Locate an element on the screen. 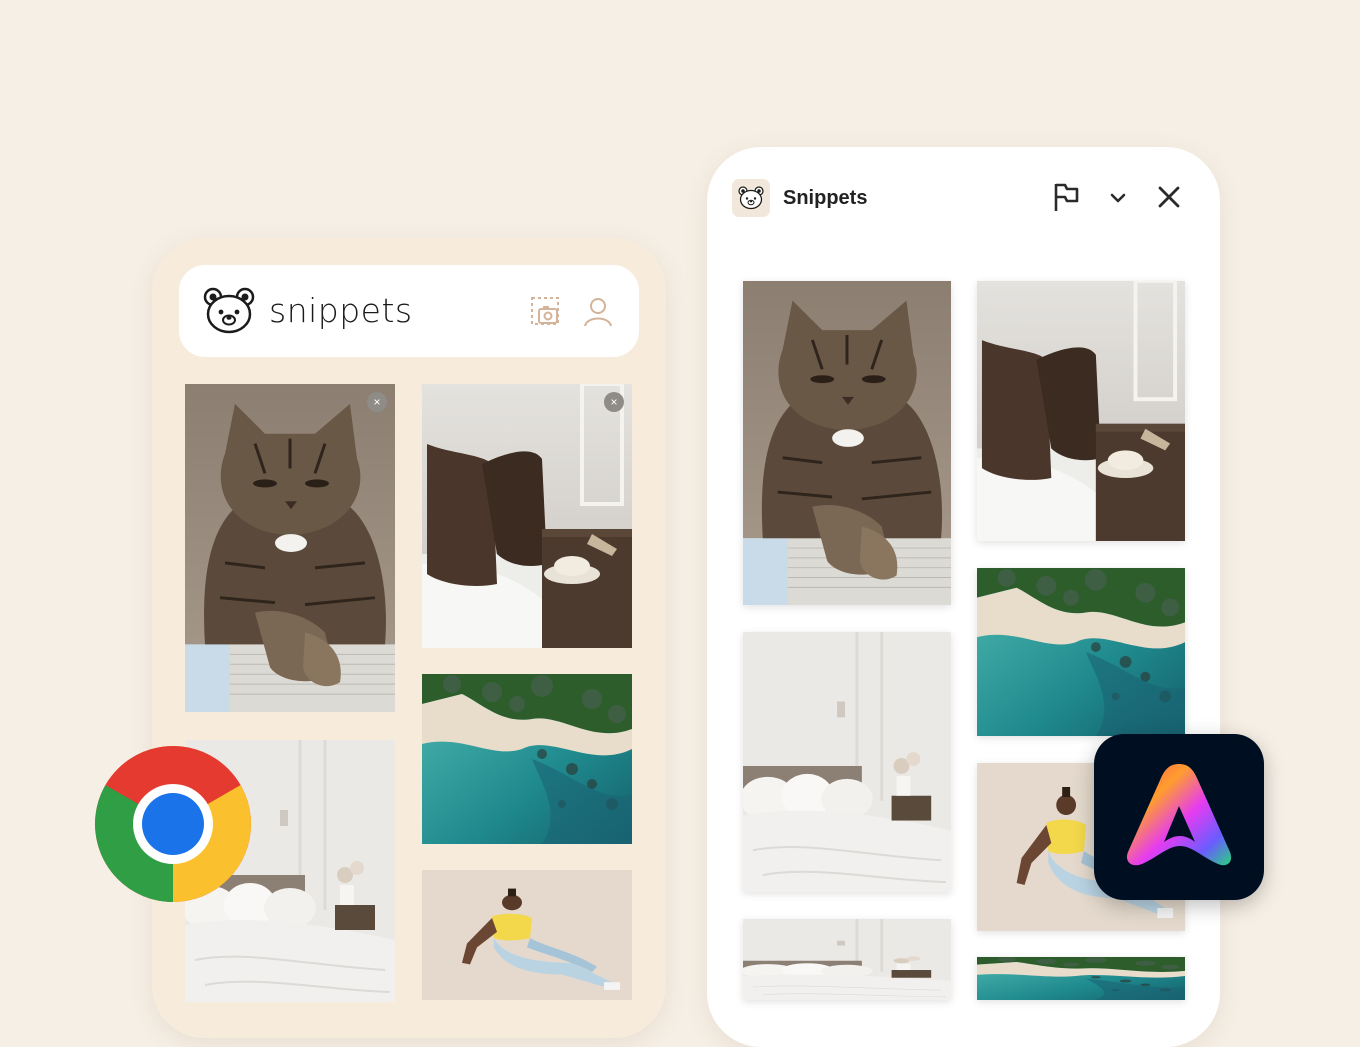 The image size is (1360, 1047). popup-header: snippets is located at coordinates (409, 311).